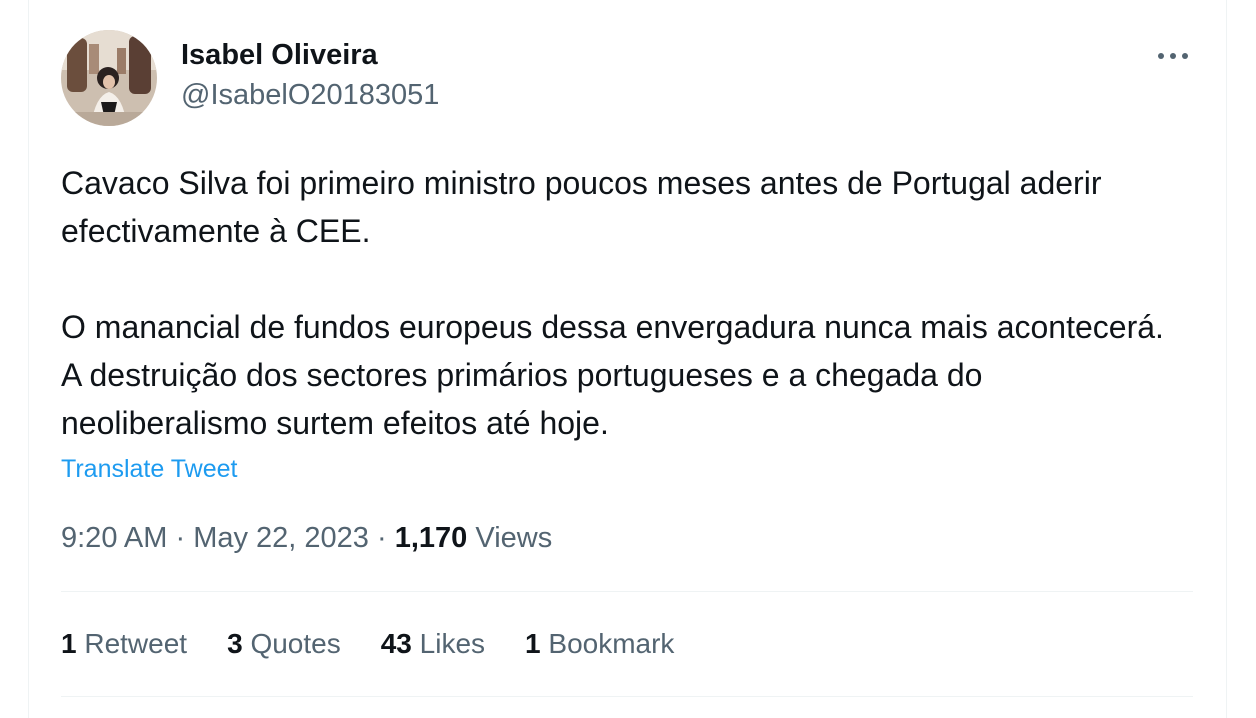 This screenshot has height=718, width=1256. I want to click on stat-quotes: 3 Quotes, so click(284, 644).